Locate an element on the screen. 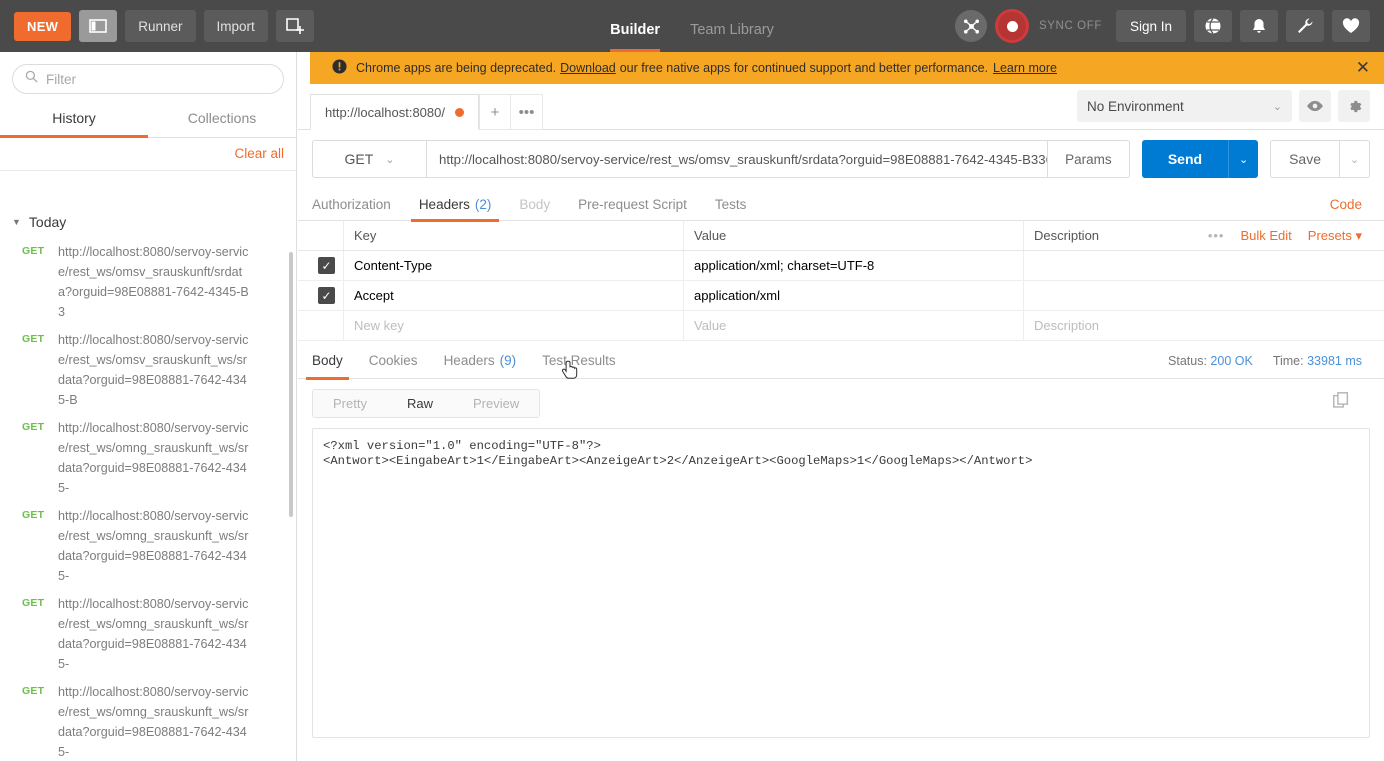  wrench-icon is located at coordinates (1305, 26).